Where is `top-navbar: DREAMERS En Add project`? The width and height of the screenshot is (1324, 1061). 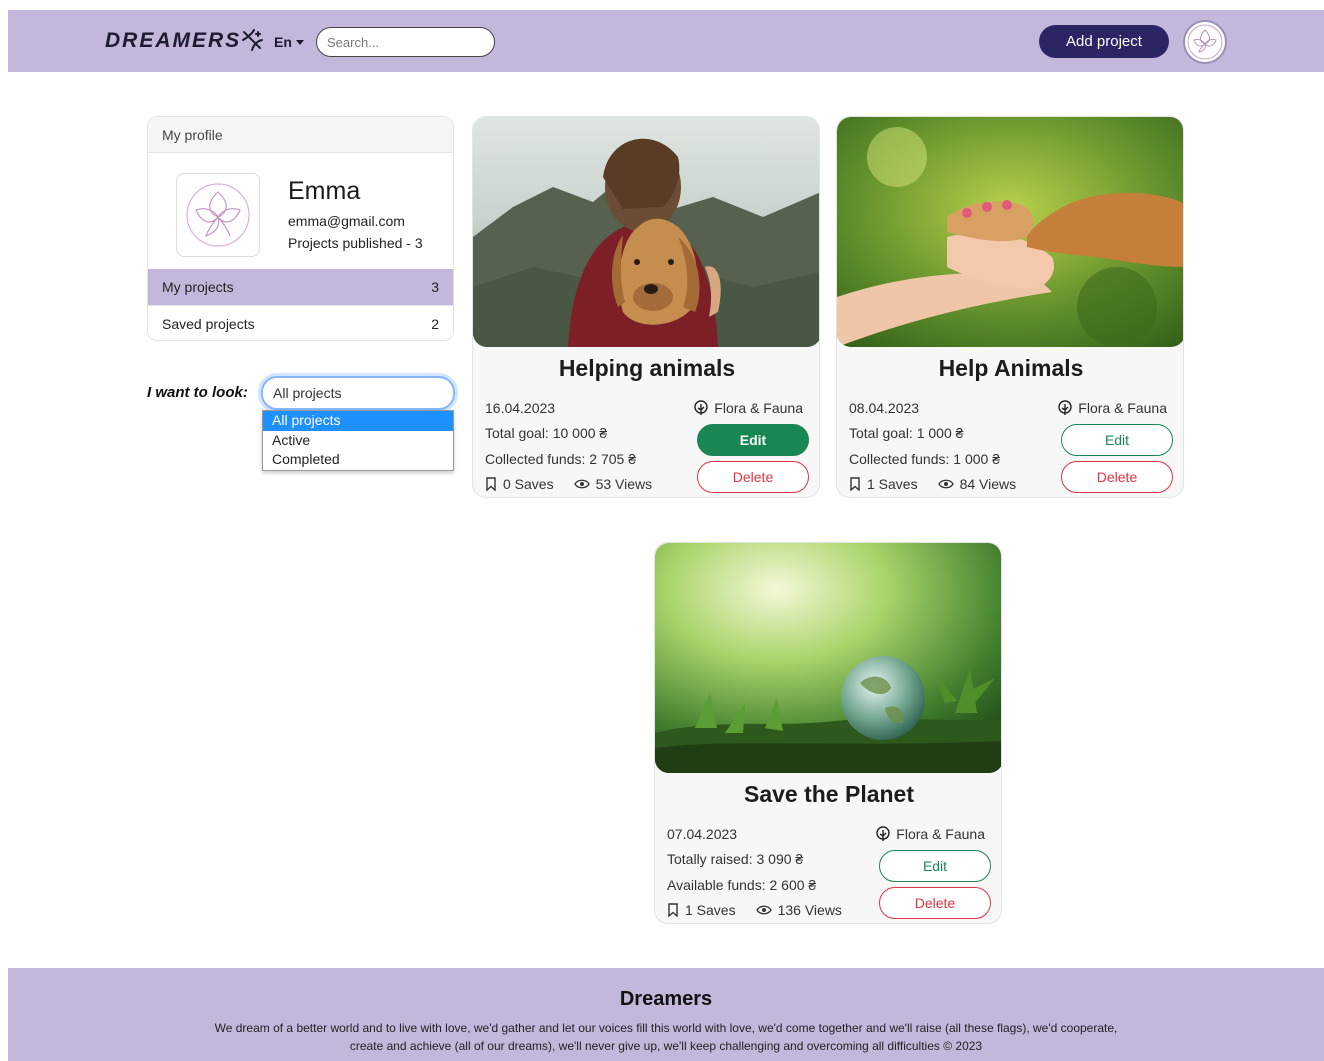 top-navbar: DREAMERS En Add project is located at coordinates (666, 41).